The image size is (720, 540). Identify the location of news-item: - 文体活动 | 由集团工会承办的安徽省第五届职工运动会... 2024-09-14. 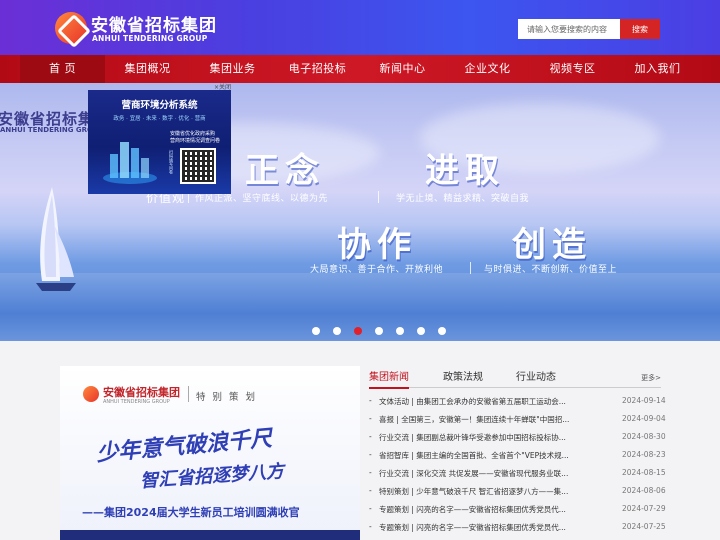
(517, 403).